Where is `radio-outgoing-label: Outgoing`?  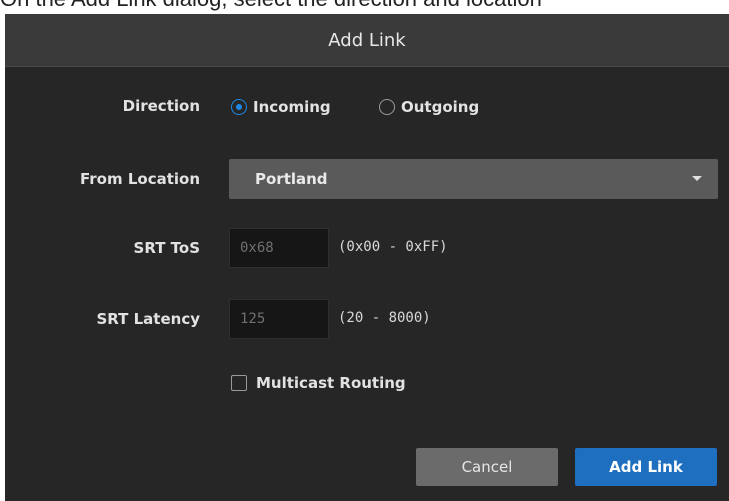
radio-outgoing-label: Outgoing is located at coordinates (440, 107).